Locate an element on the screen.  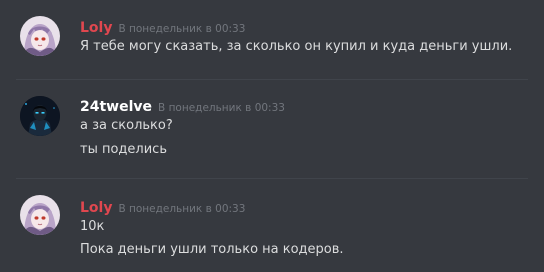
message-text: 10к is located at coordinates (92, 226).